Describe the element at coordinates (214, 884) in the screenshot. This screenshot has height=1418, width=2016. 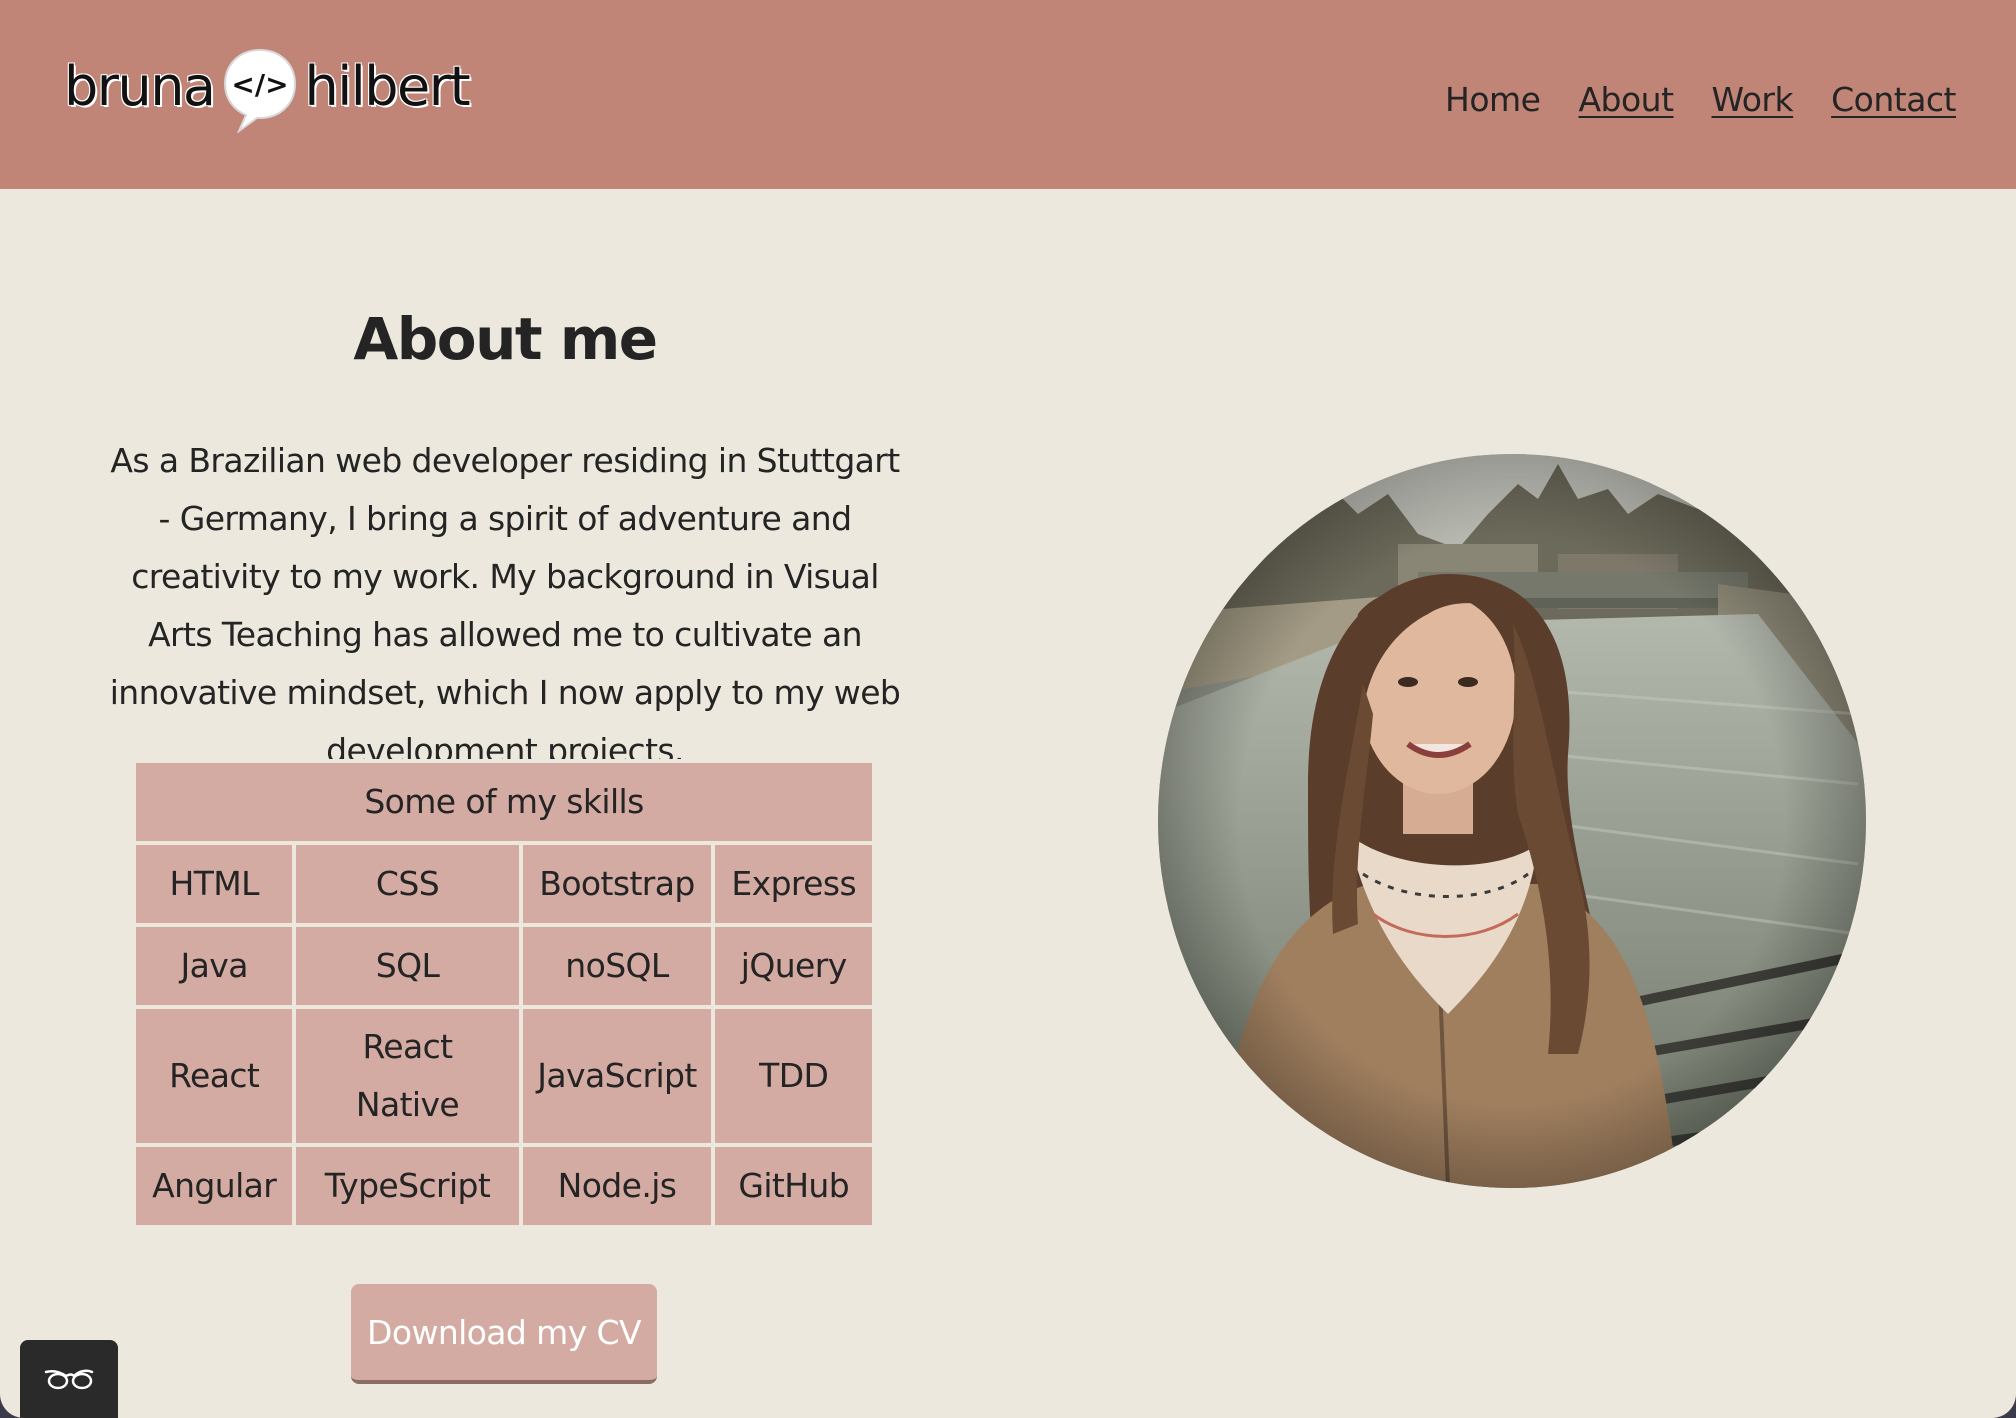
I see `skill-cell: HTML` at that location.